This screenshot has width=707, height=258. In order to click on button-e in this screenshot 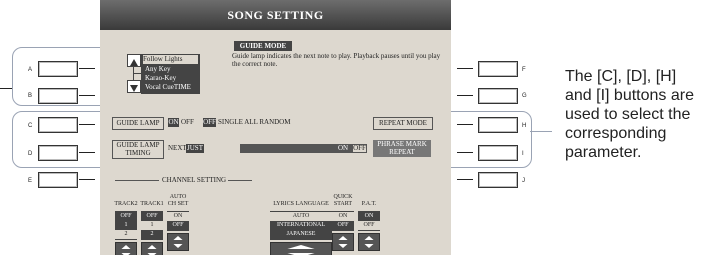, I will do `click(58, 180)`.